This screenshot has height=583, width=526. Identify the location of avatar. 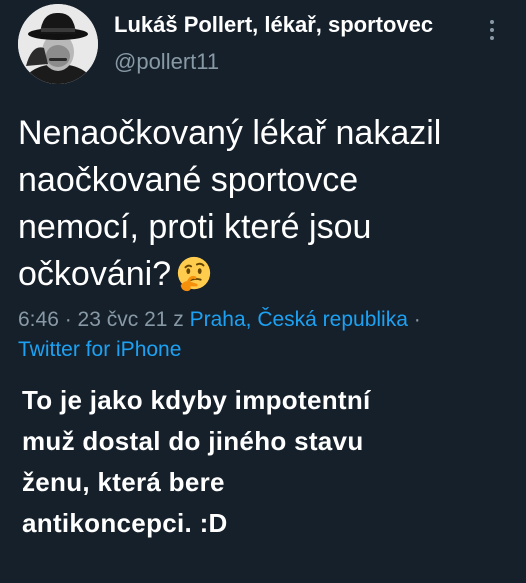
(58, 44).